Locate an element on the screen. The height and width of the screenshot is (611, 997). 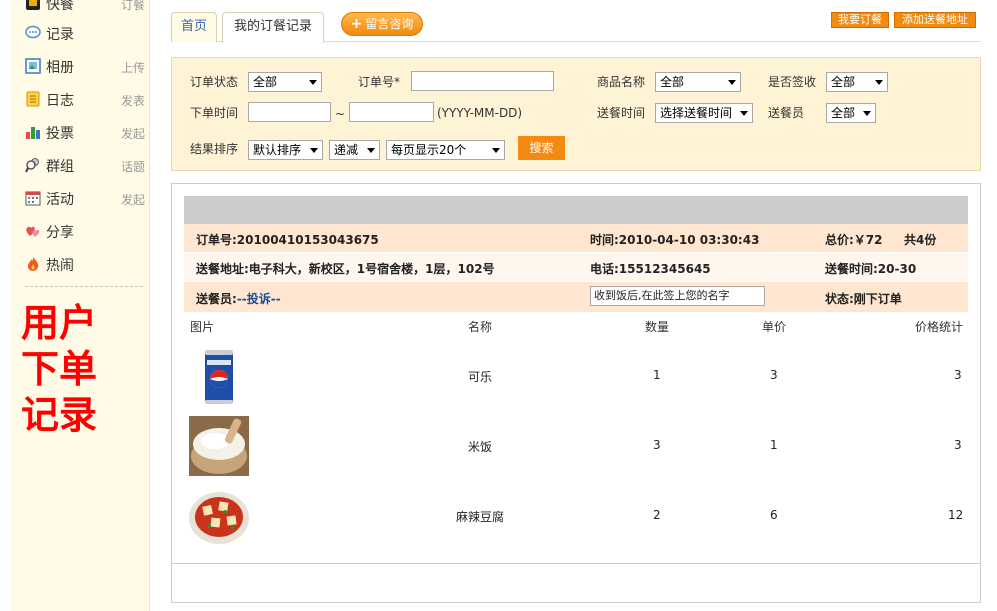
sidebar-item-label: 记录 is located at coordinates (60, 35).